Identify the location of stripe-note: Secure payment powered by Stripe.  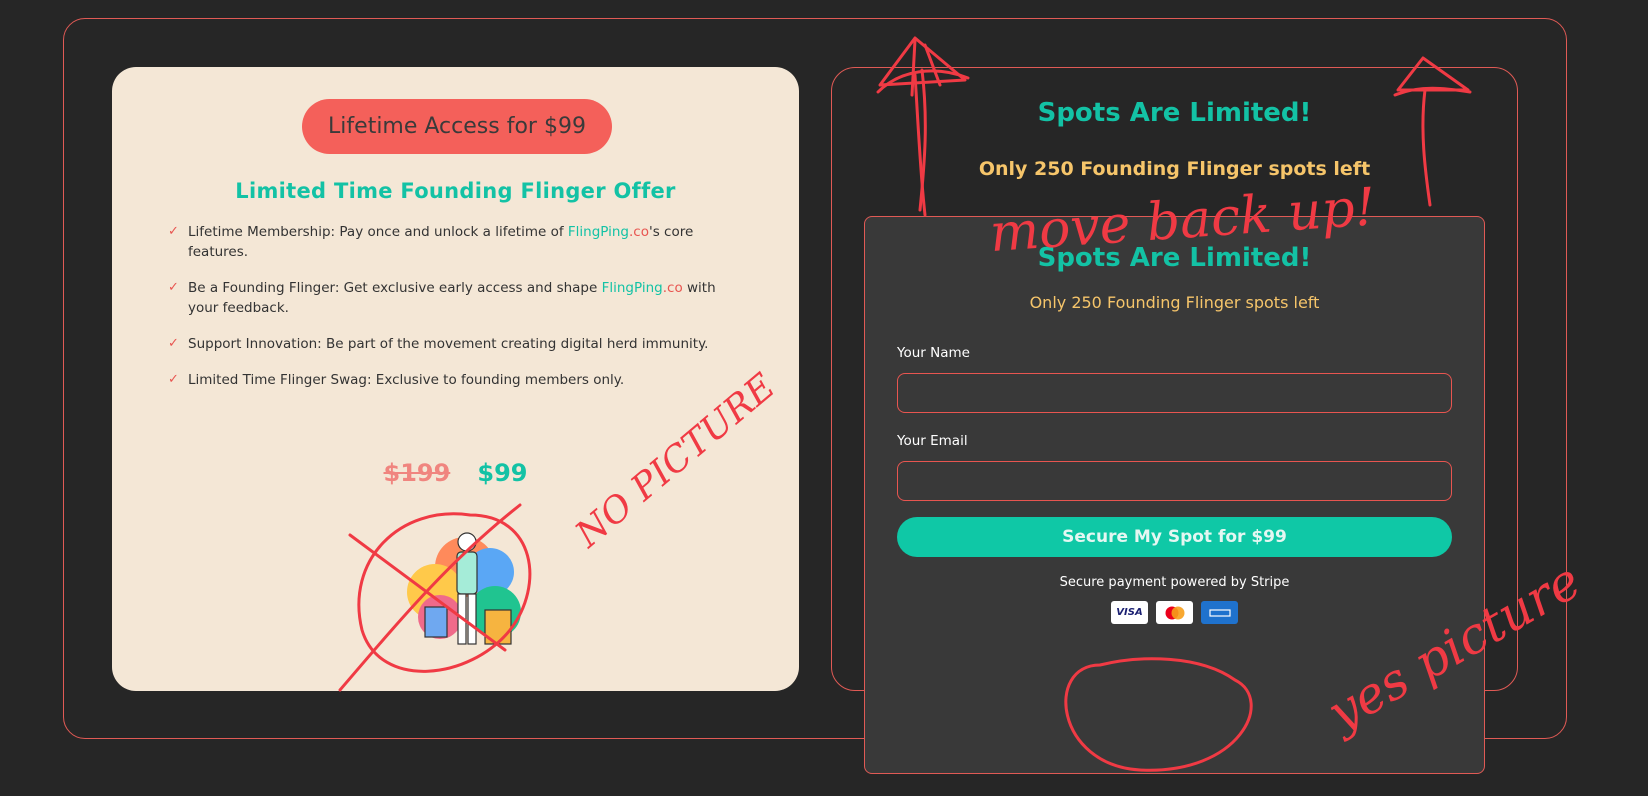
(1174, 582).